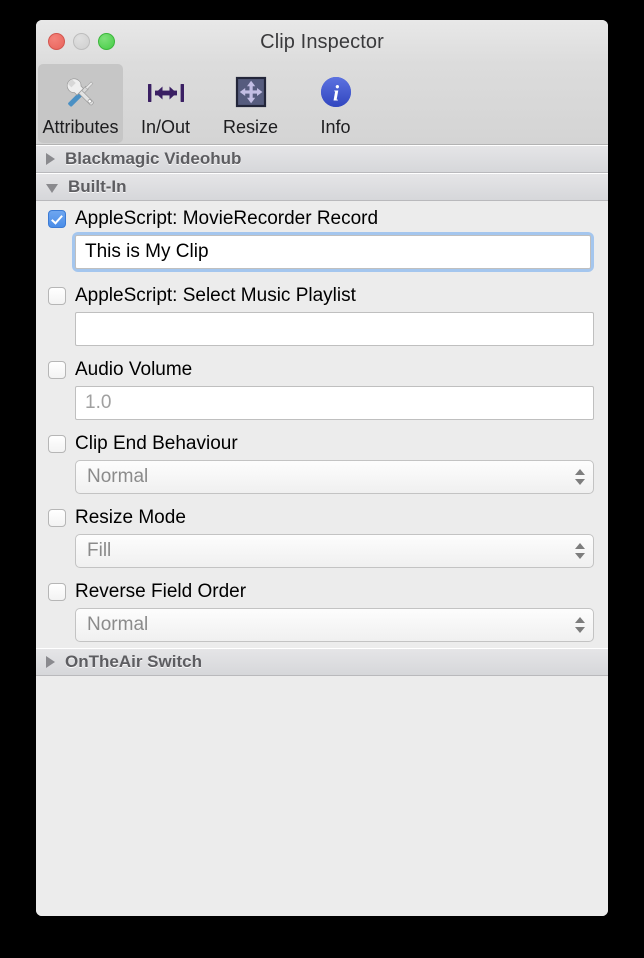 This screenshot has height=958, width=644. Describe the element at coordinates (165, 127) in the screenshot. I see `toolbar-tab-in-out-label: In/Out` at that location.